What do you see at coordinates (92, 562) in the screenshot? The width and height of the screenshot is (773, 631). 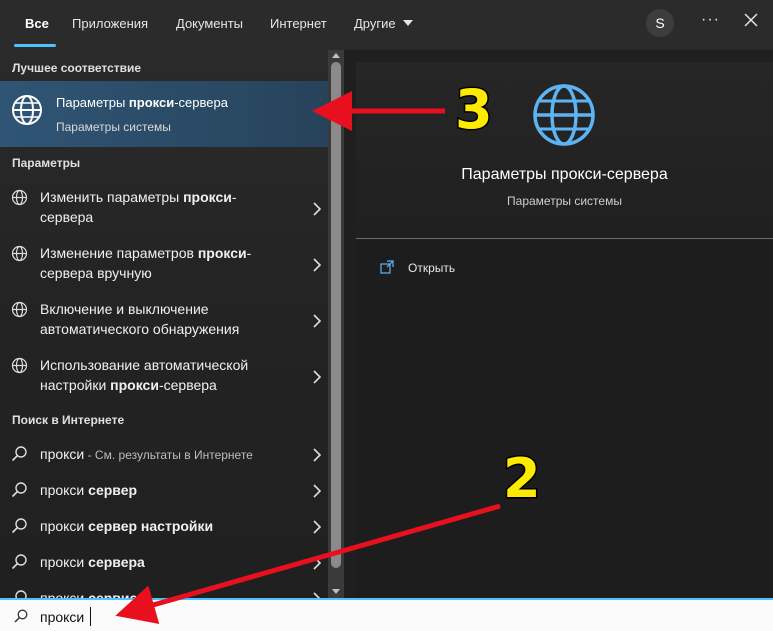 I see `list-item-label: прокси сервера` at bounding box center [92, 562].